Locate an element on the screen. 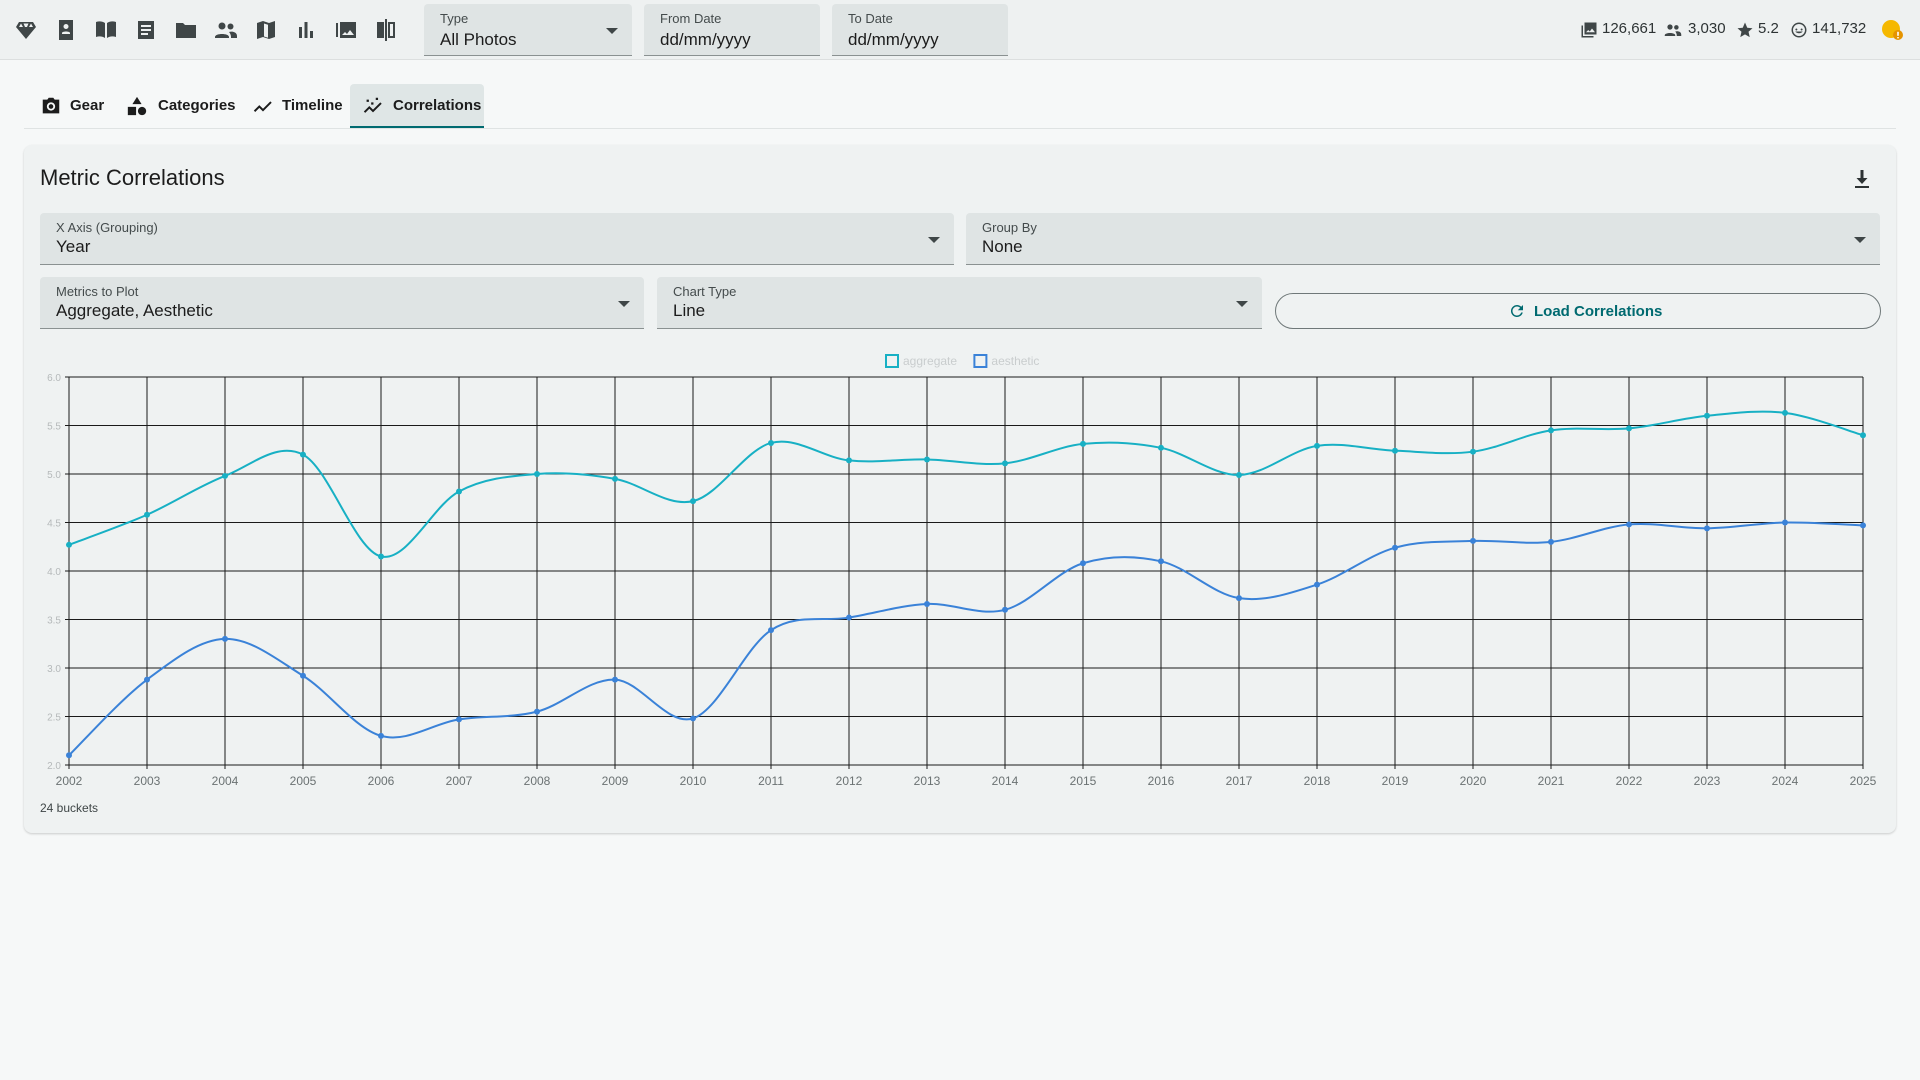  map-icon is located at coordinates (266, 30).